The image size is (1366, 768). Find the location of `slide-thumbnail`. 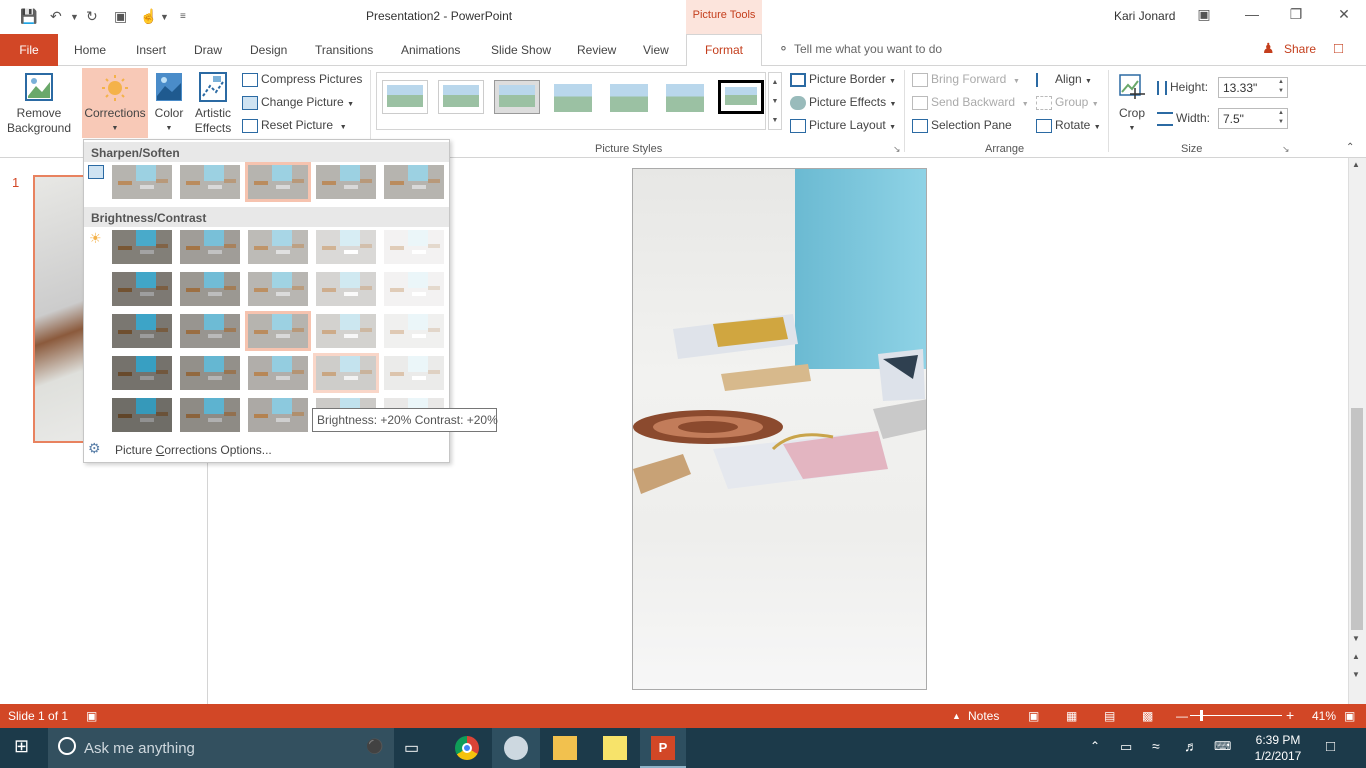

slide-thumbnail is located at coordinates (59, 309).